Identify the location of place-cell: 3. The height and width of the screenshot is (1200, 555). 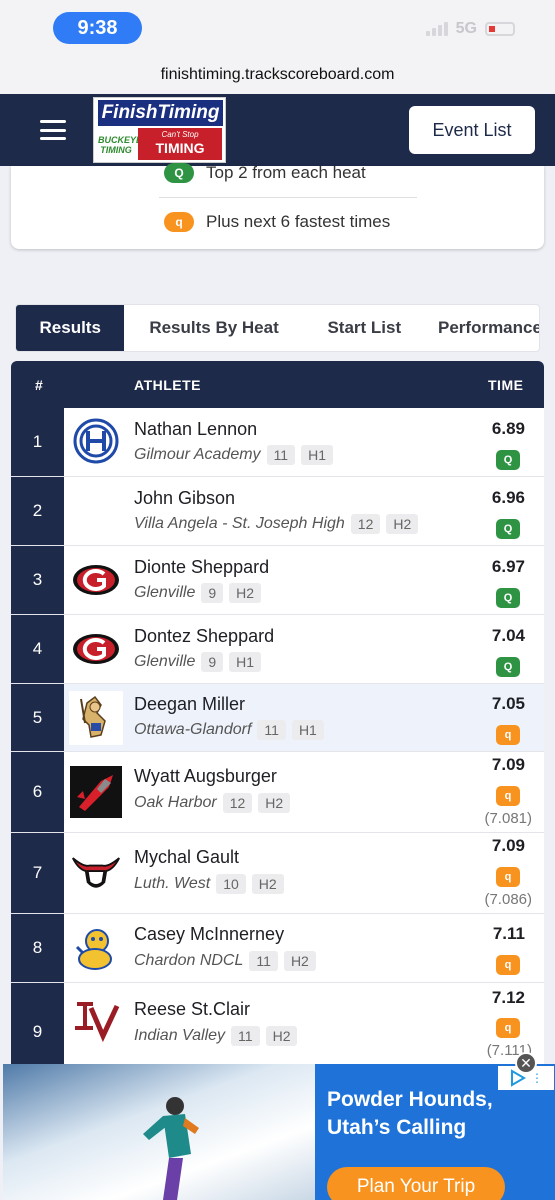
(37, 580).